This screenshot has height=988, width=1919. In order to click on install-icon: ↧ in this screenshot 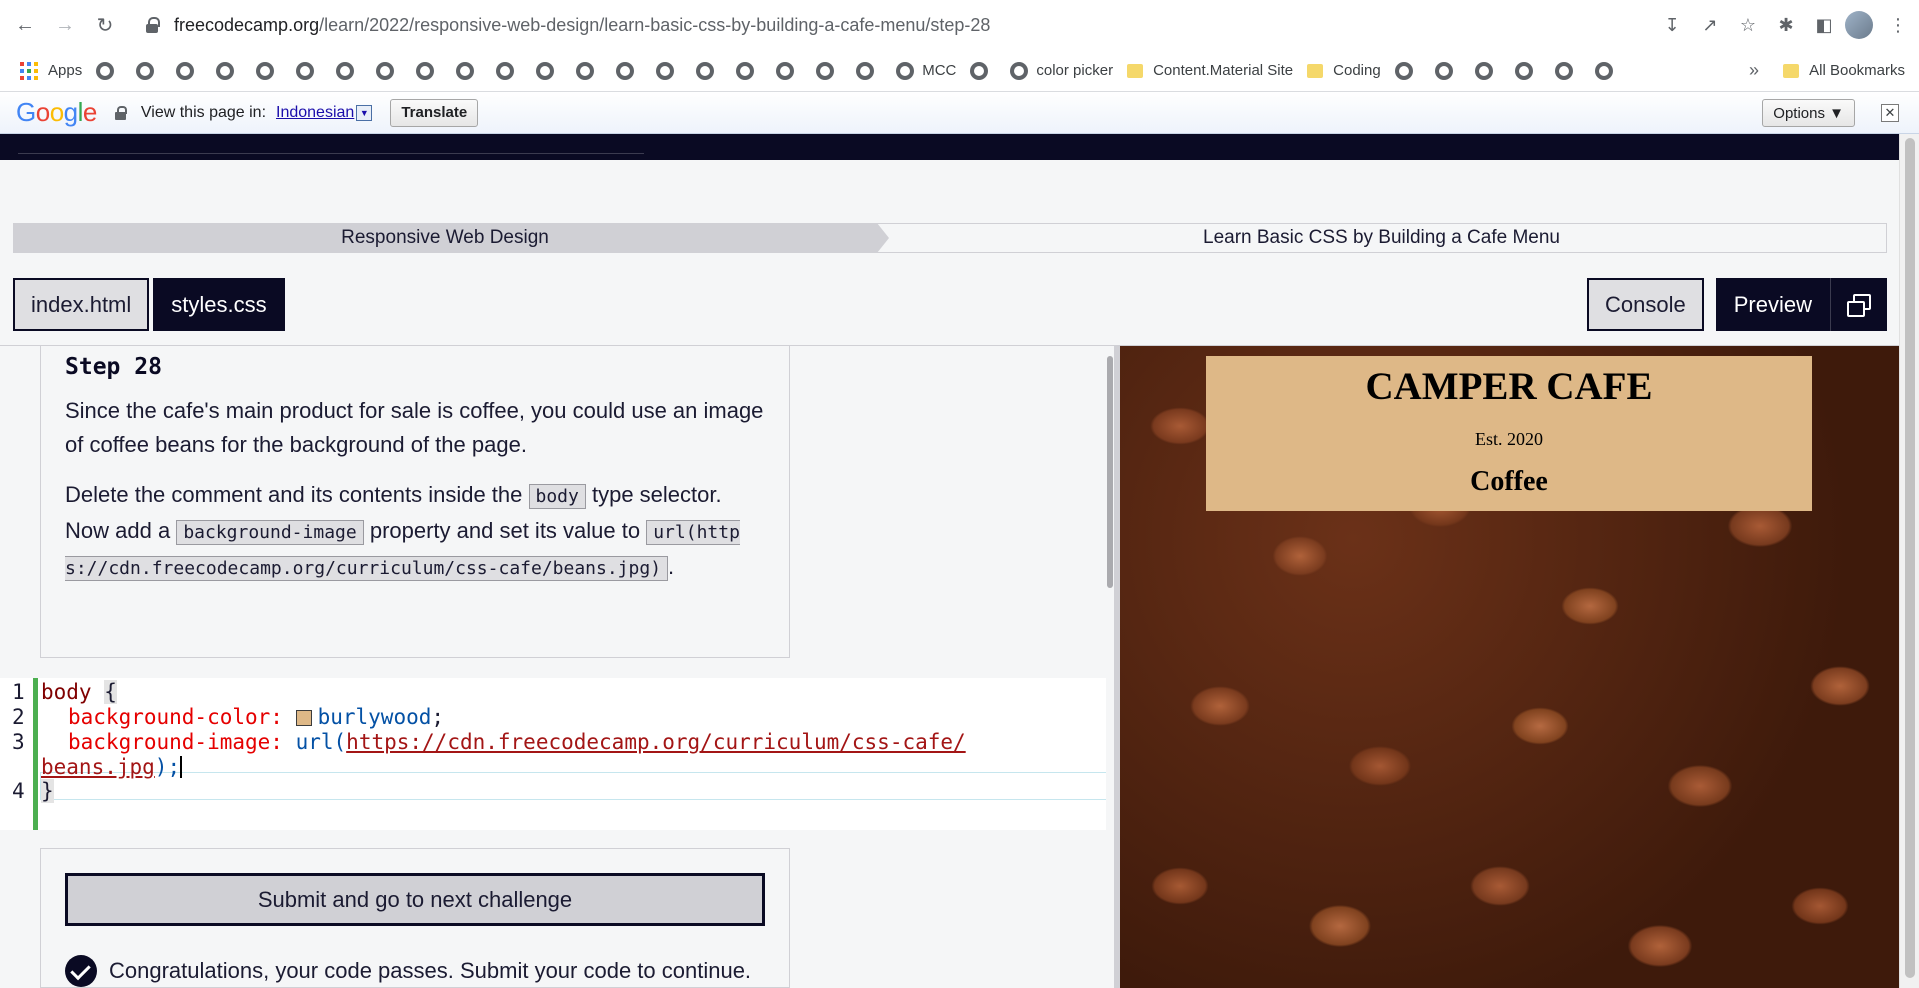, I will do `click(1672, 25)`.